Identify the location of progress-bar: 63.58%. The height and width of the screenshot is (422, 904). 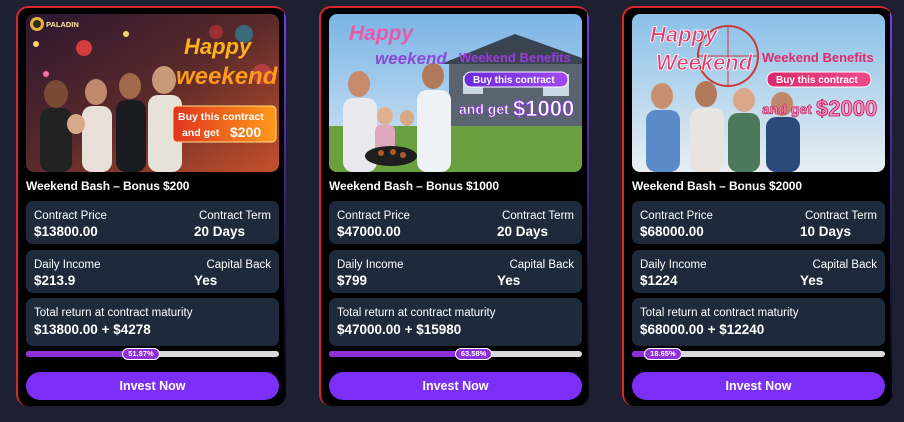
(455, 354).